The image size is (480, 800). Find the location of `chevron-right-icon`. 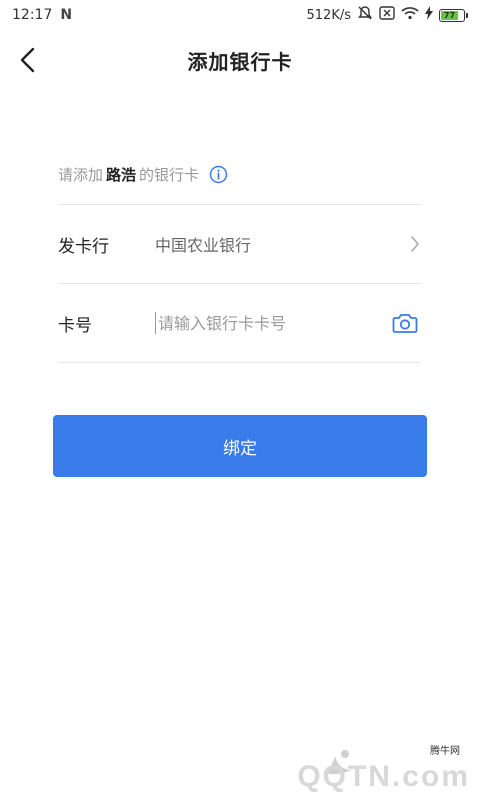

chevron-right-icon is located at coordinates (410, 244).